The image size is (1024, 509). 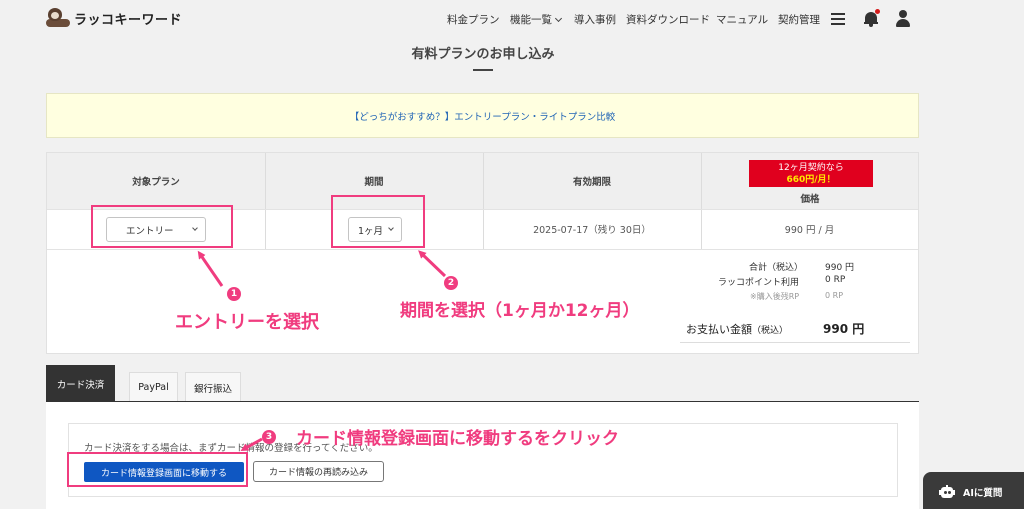 What do you see at coordinates (269, 437) in the screenshot?
I see `annotation-badge-3: 3` at bounding box center [269, 437].